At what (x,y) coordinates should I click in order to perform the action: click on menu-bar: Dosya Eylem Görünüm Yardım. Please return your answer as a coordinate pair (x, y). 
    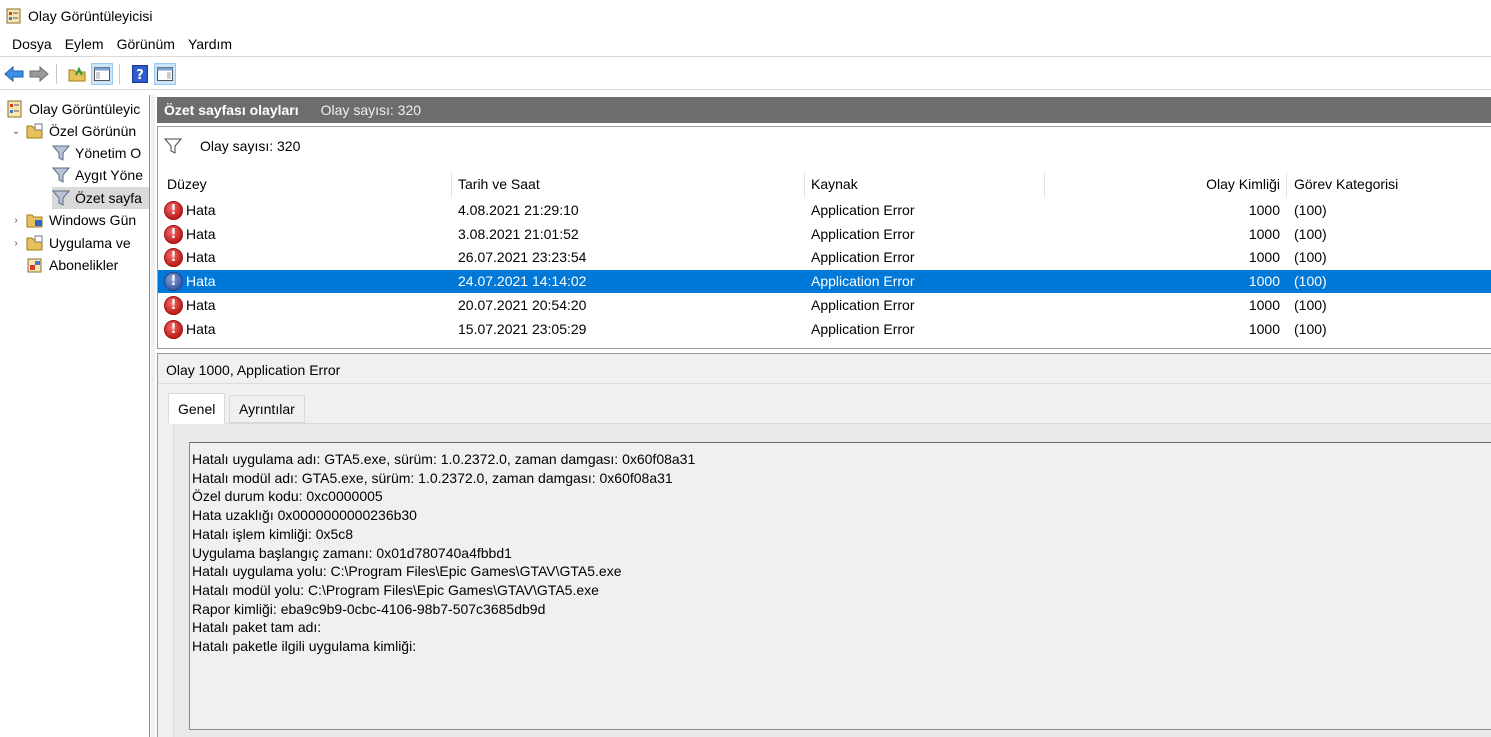
    Looking at the image, I should click on (745, 44).